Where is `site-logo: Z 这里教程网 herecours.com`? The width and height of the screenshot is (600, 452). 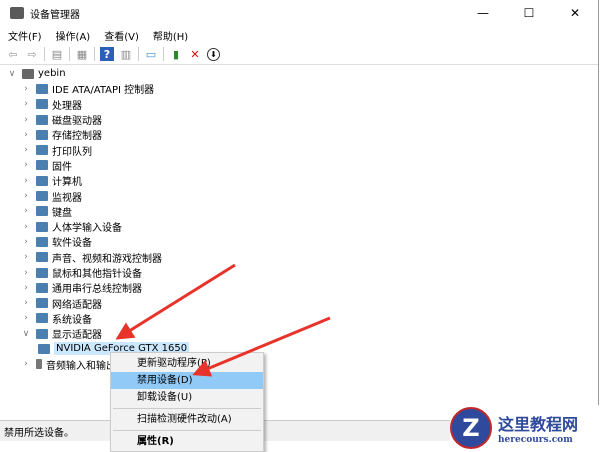
site-logo: Z 这里教程网 herecours.com is located at coordinates (525, 427).